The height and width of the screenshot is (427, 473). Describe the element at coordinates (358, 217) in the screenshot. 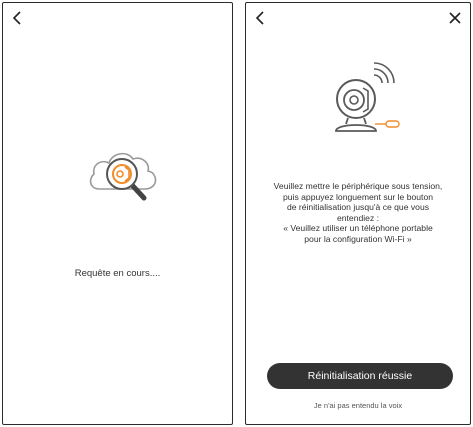

I see `instruction-line: entendiez :` at that location.